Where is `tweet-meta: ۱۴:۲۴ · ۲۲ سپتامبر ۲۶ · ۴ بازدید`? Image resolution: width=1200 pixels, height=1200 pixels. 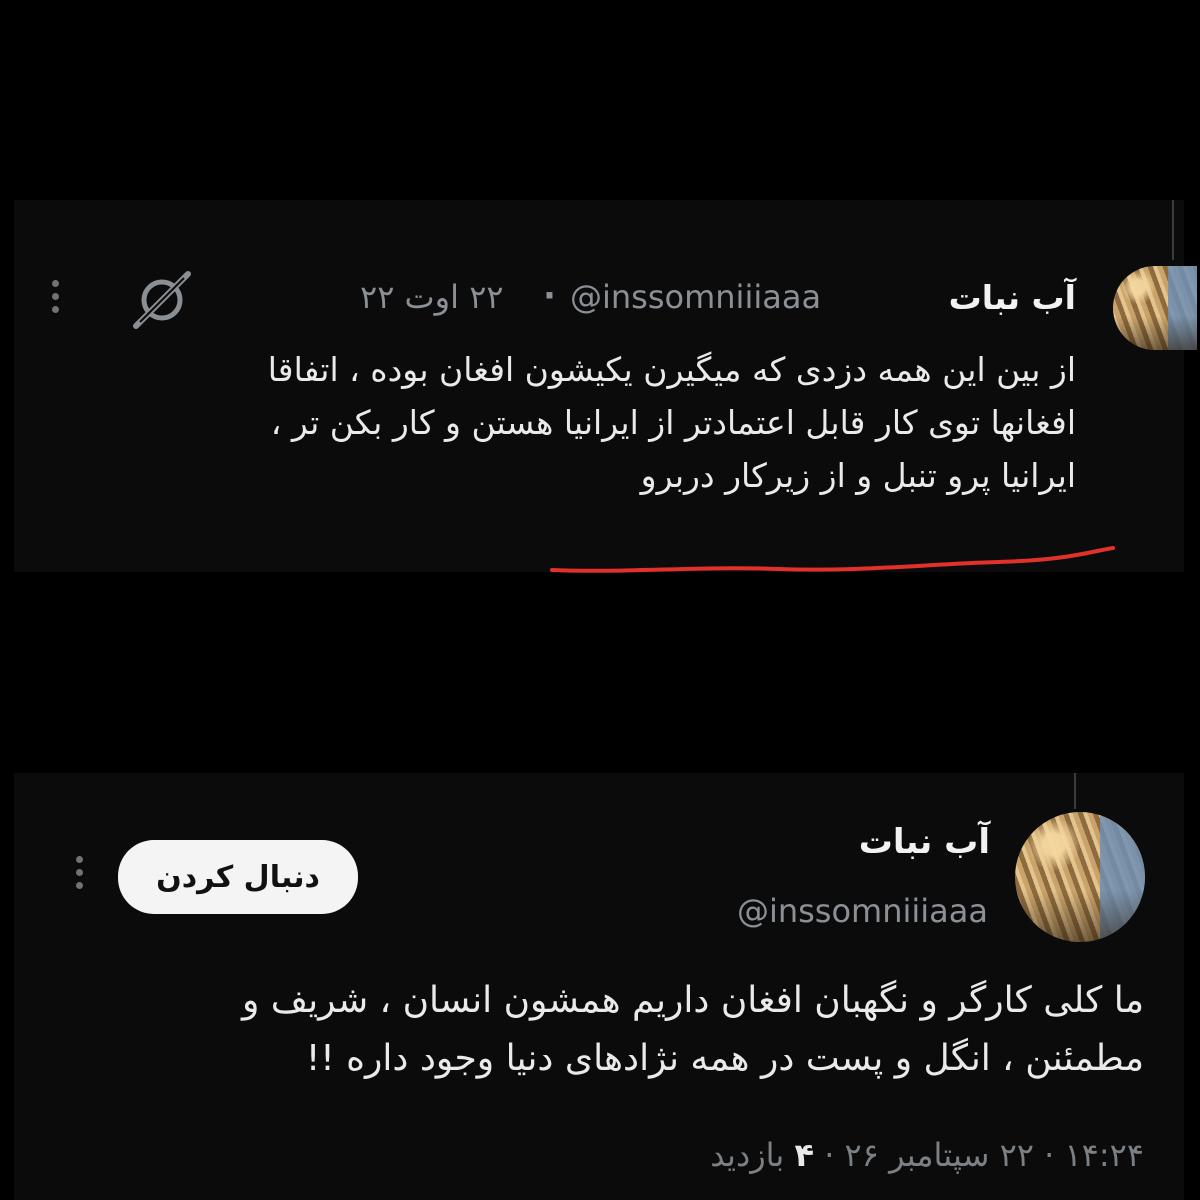 tweet-meta: ۱۴:۲۴ · ۲۲ سپتامبر ۲۶ · ۴ بازدید is located at coordinates (927, 1155).